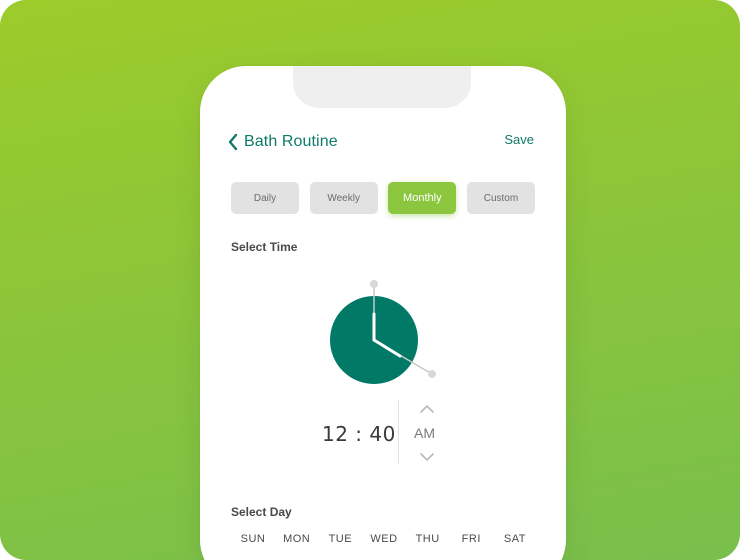 The height and width of the screenshot is (560, 740). Describe the element at coordinates (233, 142) in the screenshot. I see `chevron-left-icon` at that location.